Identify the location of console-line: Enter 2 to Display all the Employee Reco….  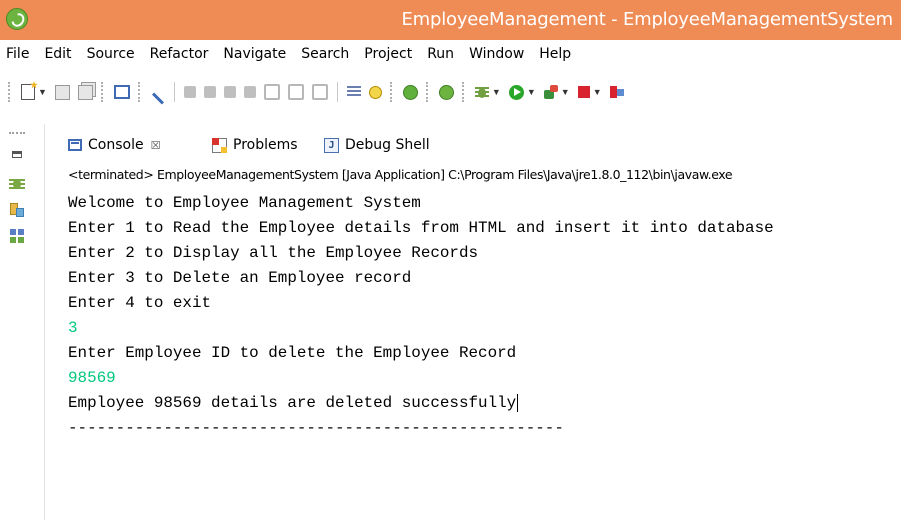
(273, 253).